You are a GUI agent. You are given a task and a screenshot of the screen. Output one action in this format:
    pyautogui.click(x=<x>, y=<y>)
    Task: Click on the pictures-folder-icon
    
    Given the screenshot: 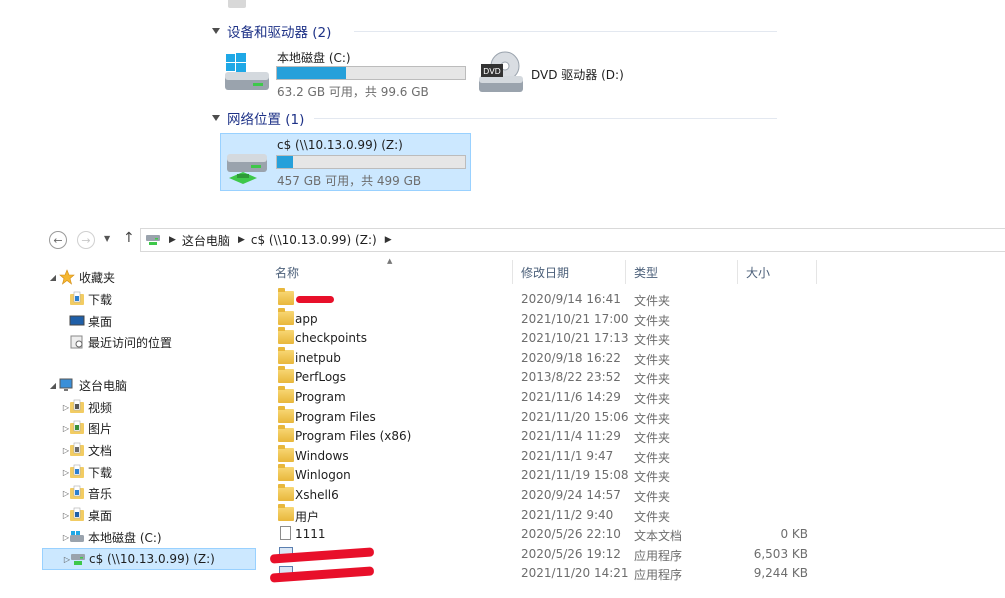 What is the action you would take?
    pyautogui.click(x=77, y=428)
    